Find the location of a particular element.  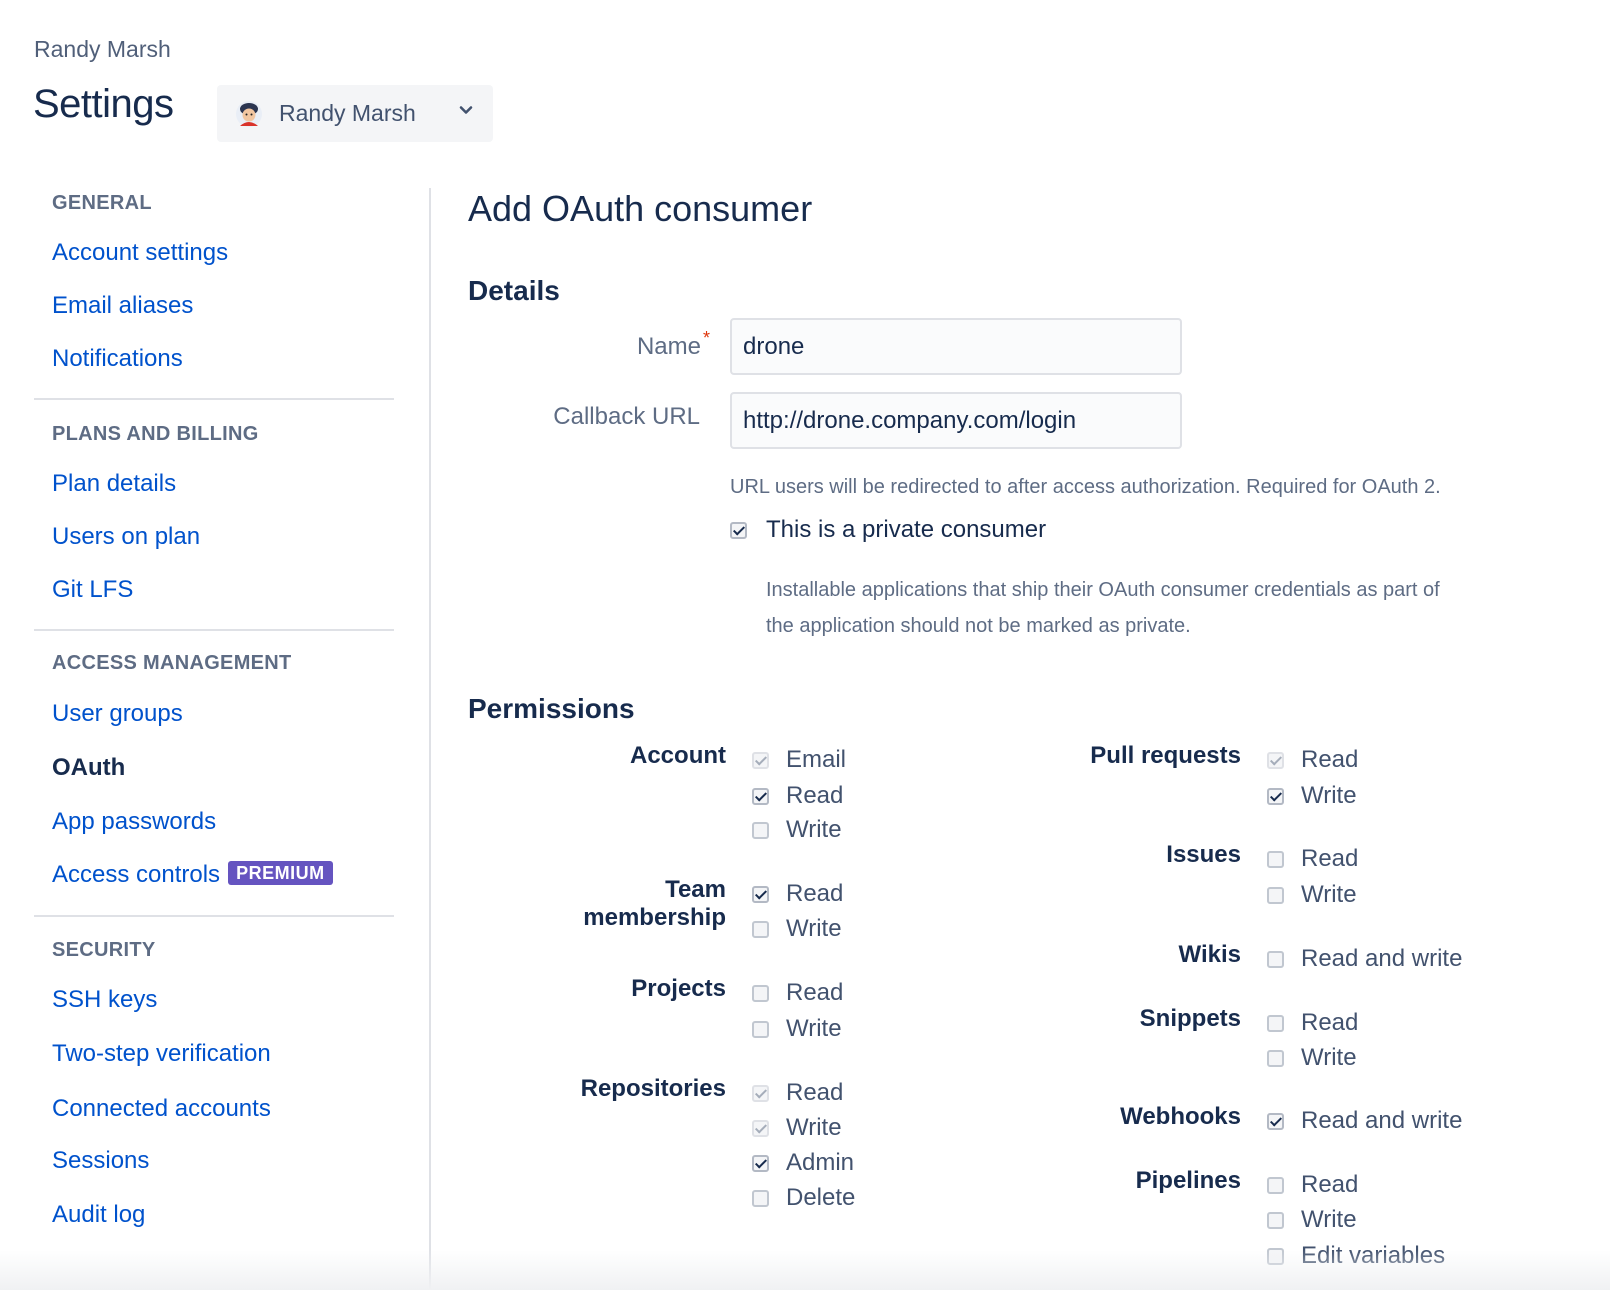

nav-heading-access: ACCESS MANAGEMENT is located at coordinates (172, 663).